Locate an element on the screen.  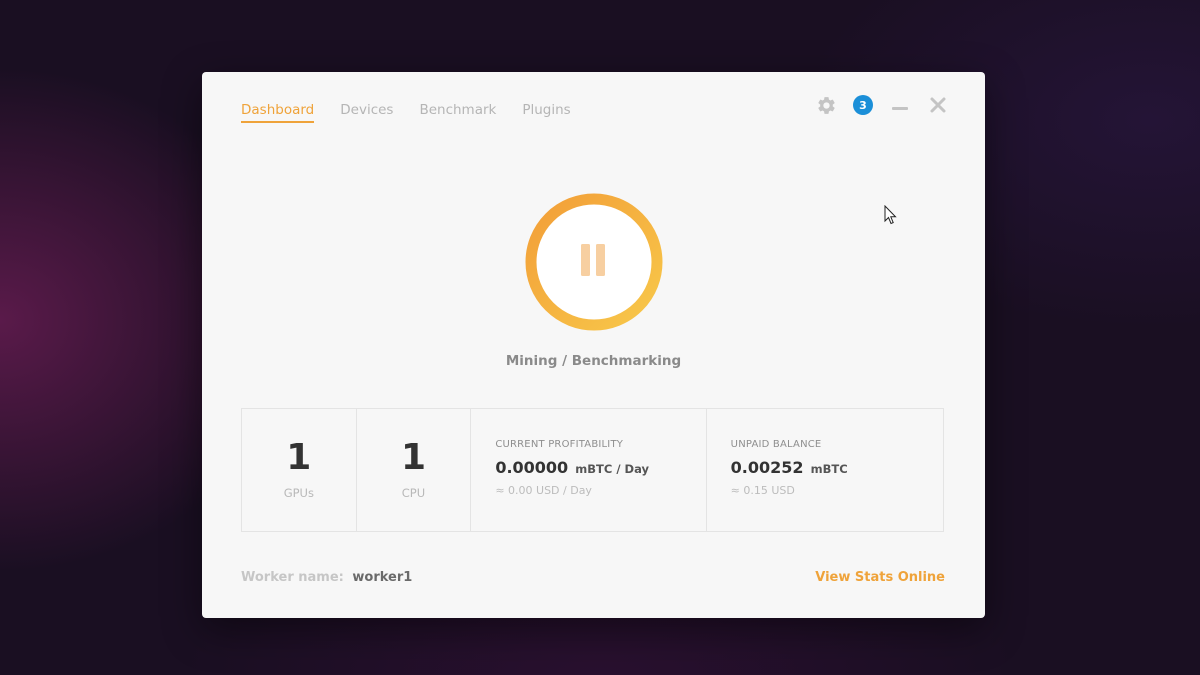
tab-dashboard: Dashboard is located at coordinates (278, 112).